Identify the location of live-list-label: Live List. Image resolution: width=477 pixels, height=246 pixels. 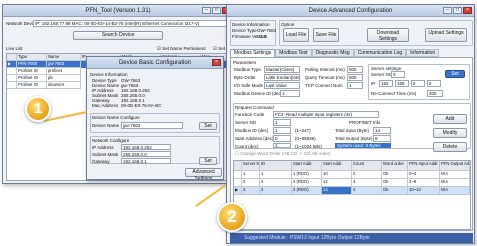
(14, 48).